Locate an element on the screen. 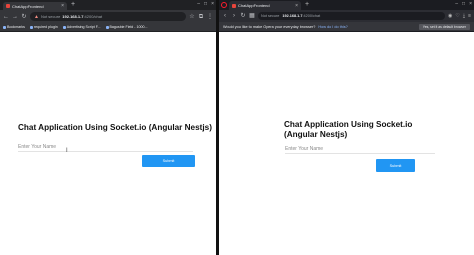 The width and height of the screenshot is (474, 255). bookmark-item: Bookmarks is located at coordinates (14, 27).